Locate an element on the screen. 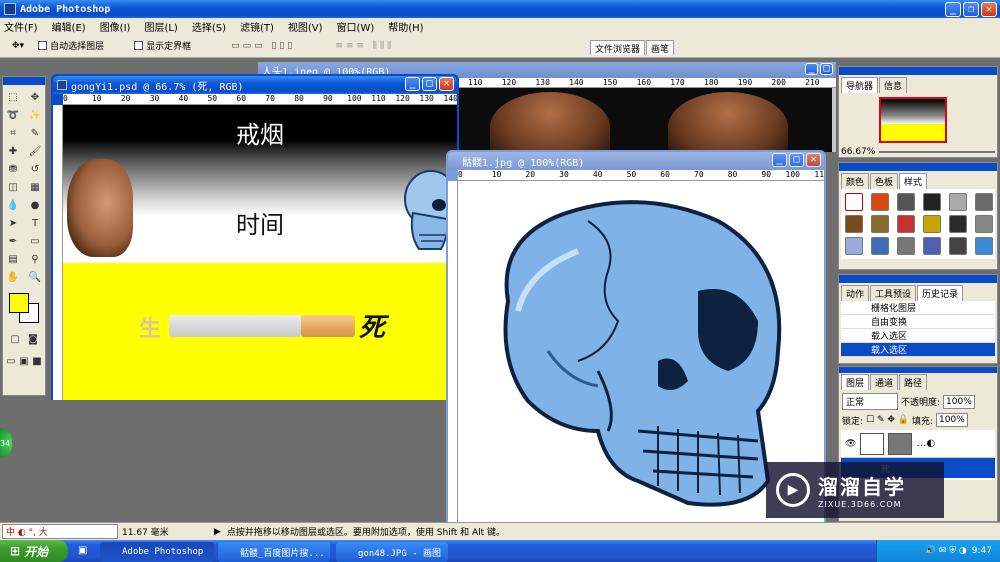  doc-skull-maximize: □ is located at coordinates (796, 160).